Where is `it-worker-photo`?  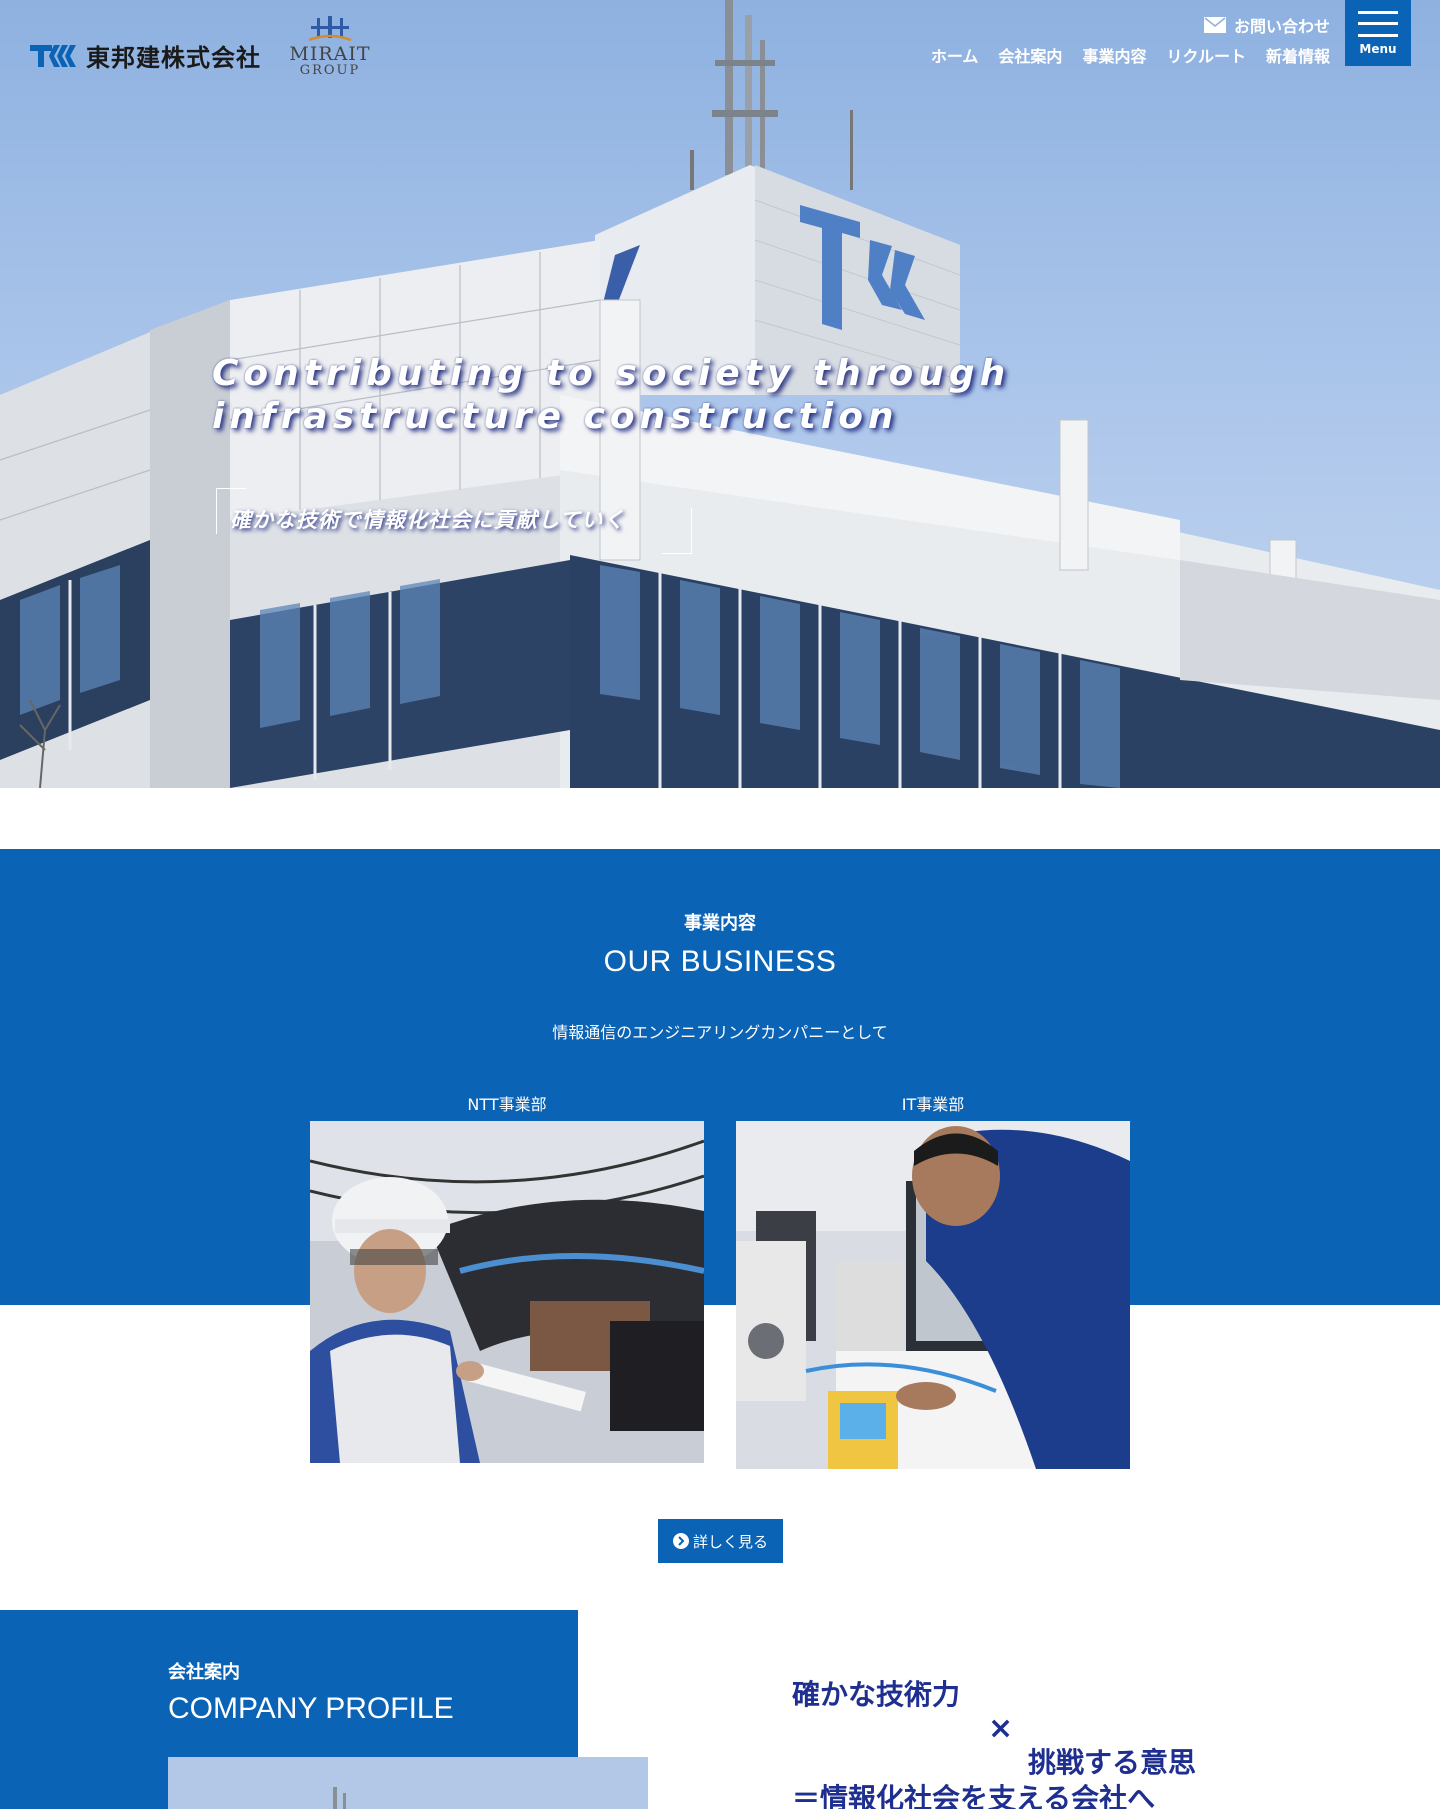 it-worker-photo is located at coordinates (933, 1295).